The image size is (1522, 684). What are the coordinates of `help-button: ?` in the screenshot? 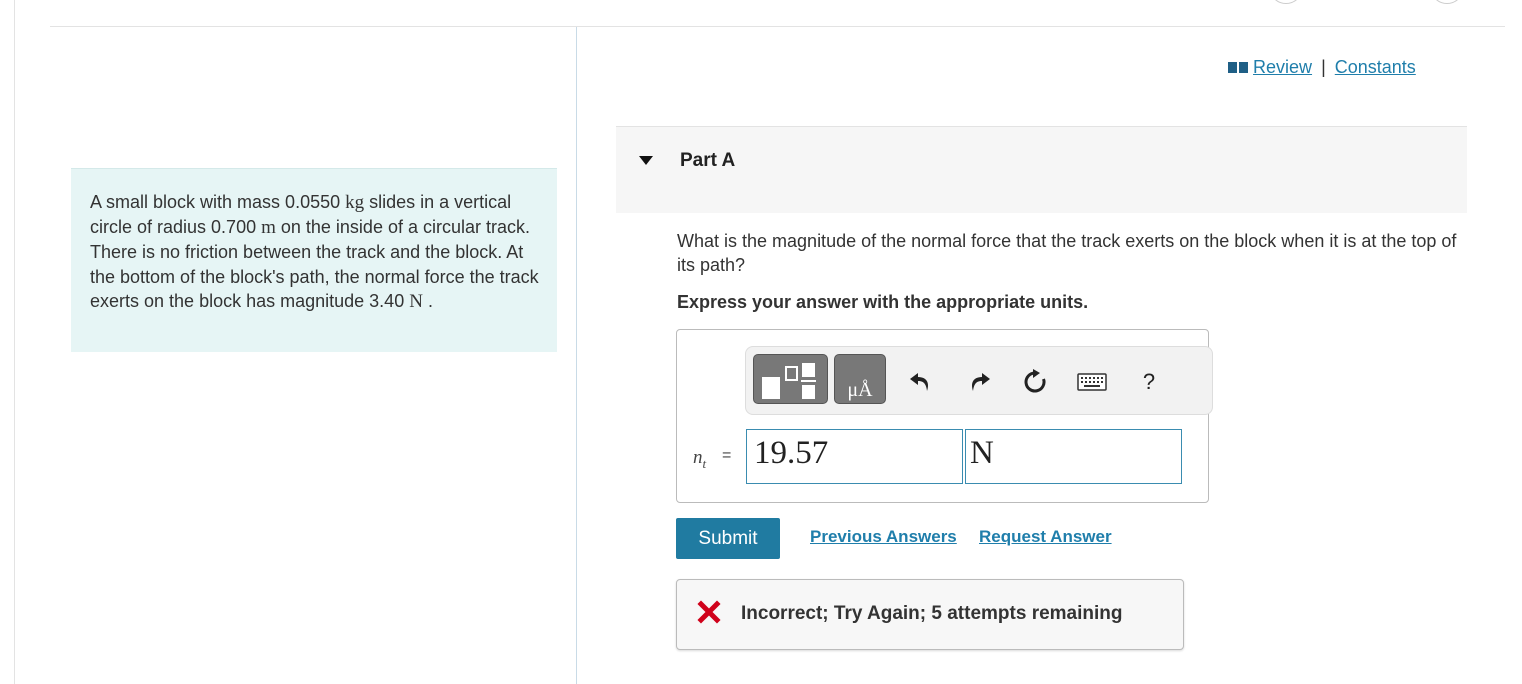 It's located at (1149, 382).